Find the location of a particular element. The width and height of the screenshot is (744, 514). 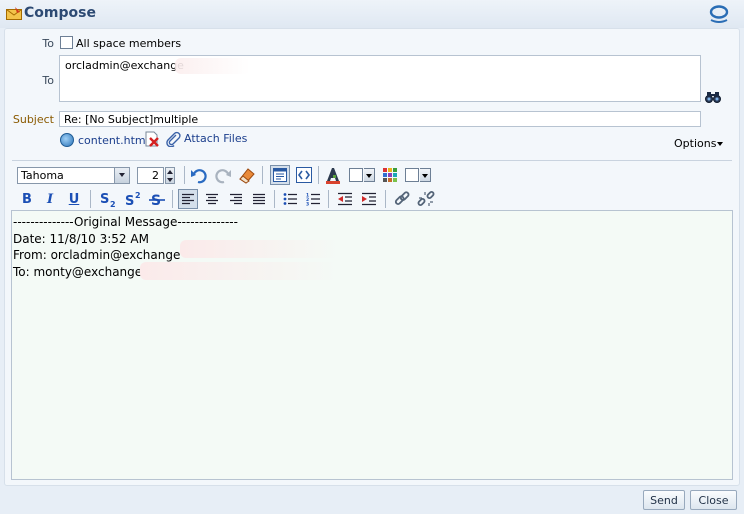

to-recipient-value: orcladmin@exchange is located at coordinates (124, 65).